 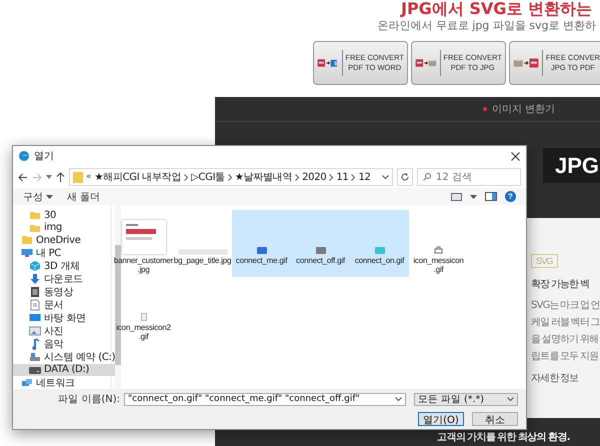 What do you see at coordinates (64, 253) in the screenshot?
I see `nav-item: 내 PC` at bounding box center [64, 253].